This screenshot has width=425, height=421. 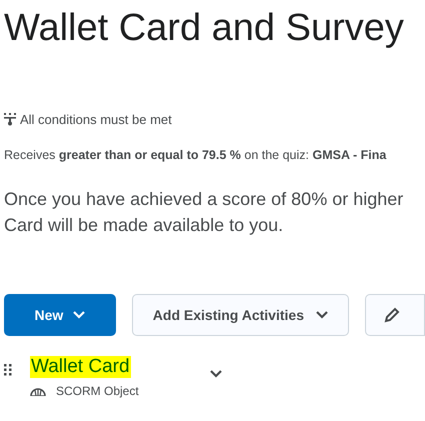 I want to click on page-title: Wallet Card and Survey, so click(x=204, y=28).